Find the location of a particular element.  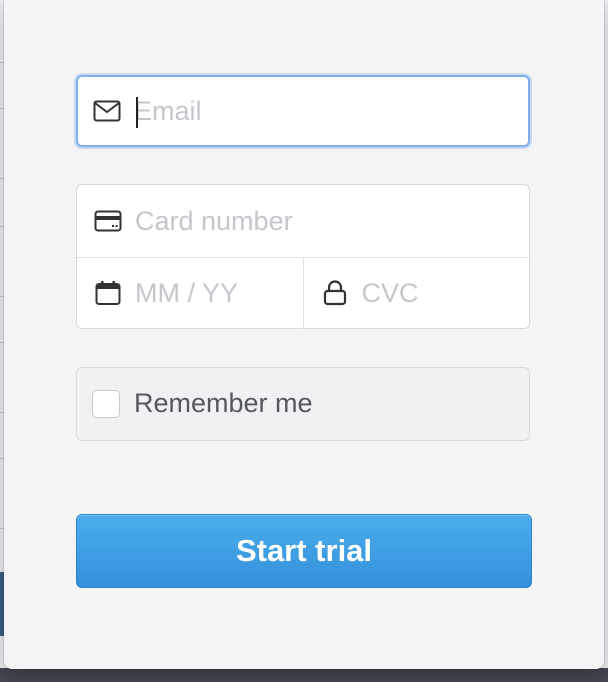

remember-me-checkbox is located at coordinates (106, 404).